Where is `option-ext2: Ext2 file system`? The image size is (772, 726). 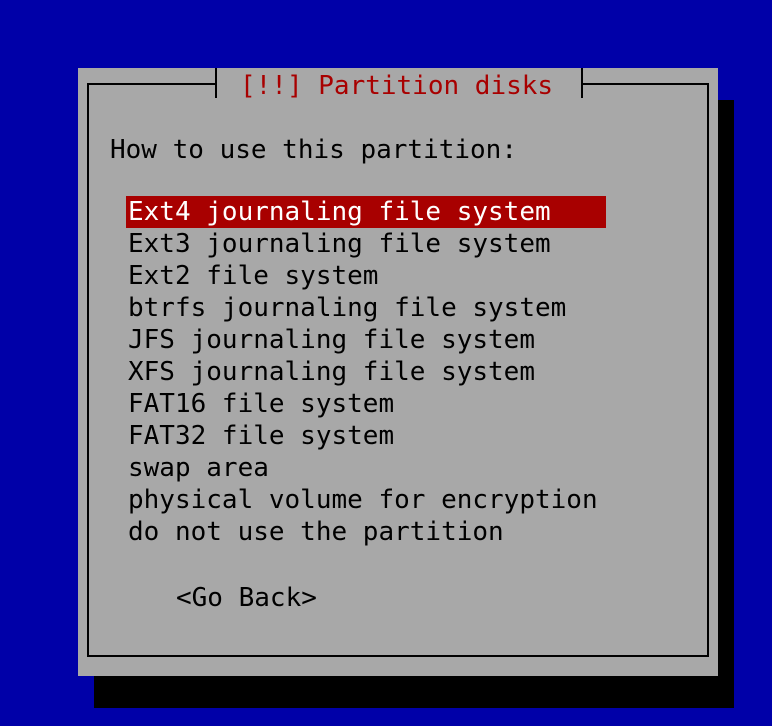
option-ext2: Ext2 file system is located at coordinates (366, 276).